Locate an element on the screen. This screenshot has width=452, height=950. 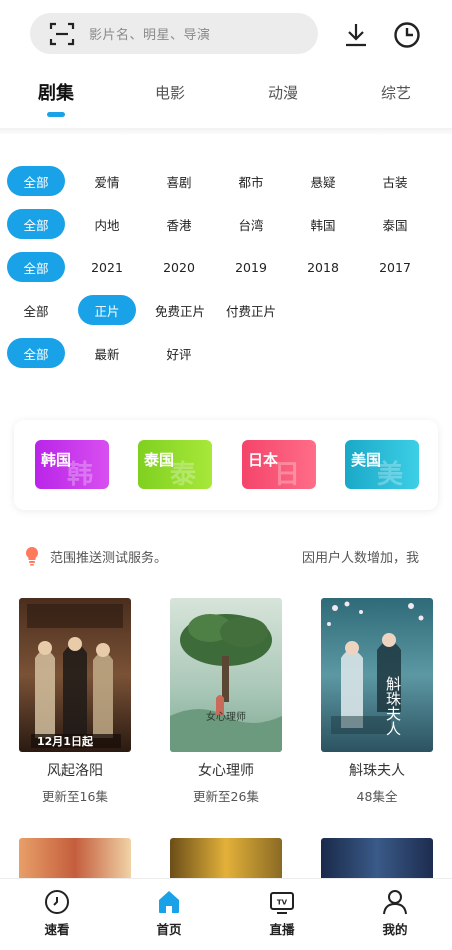
notice-text: 范围推送测试服务。 is located at coordinates (109, 558).